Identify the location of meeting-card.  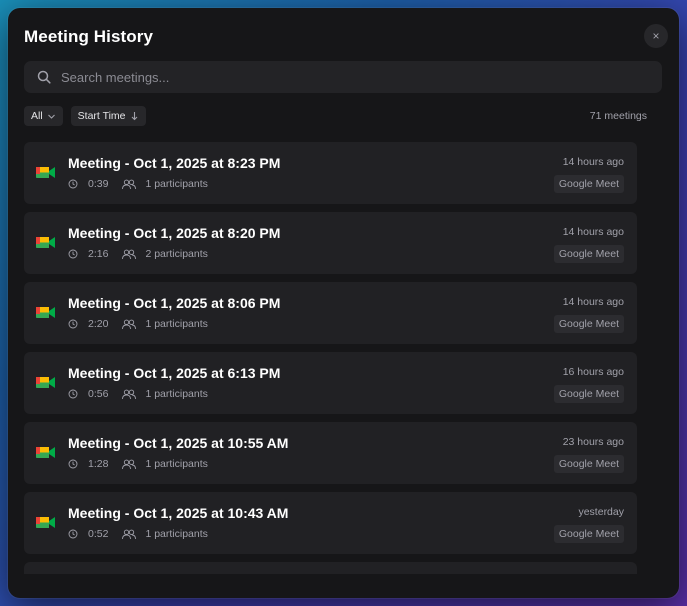
(330, 568).